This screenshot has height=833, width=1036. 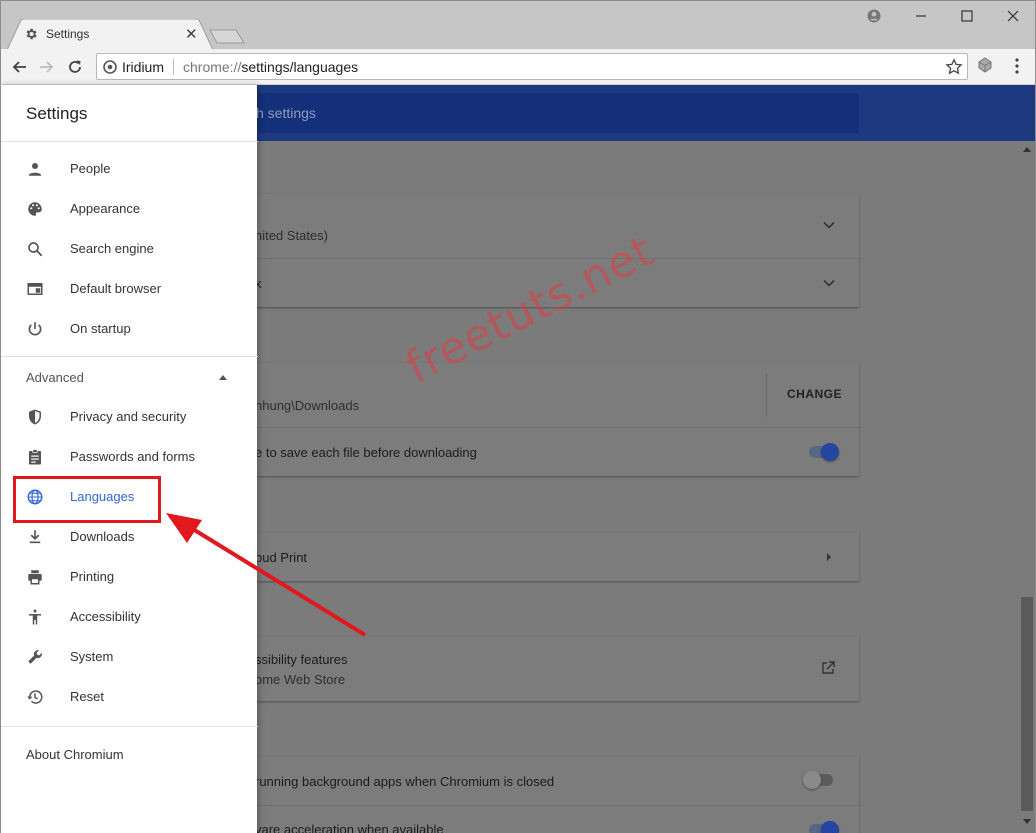 What do you see at coordinates (105, 208) in the screenshot?
I see `menu-label: Appearance` at bounding box center [105, 208].